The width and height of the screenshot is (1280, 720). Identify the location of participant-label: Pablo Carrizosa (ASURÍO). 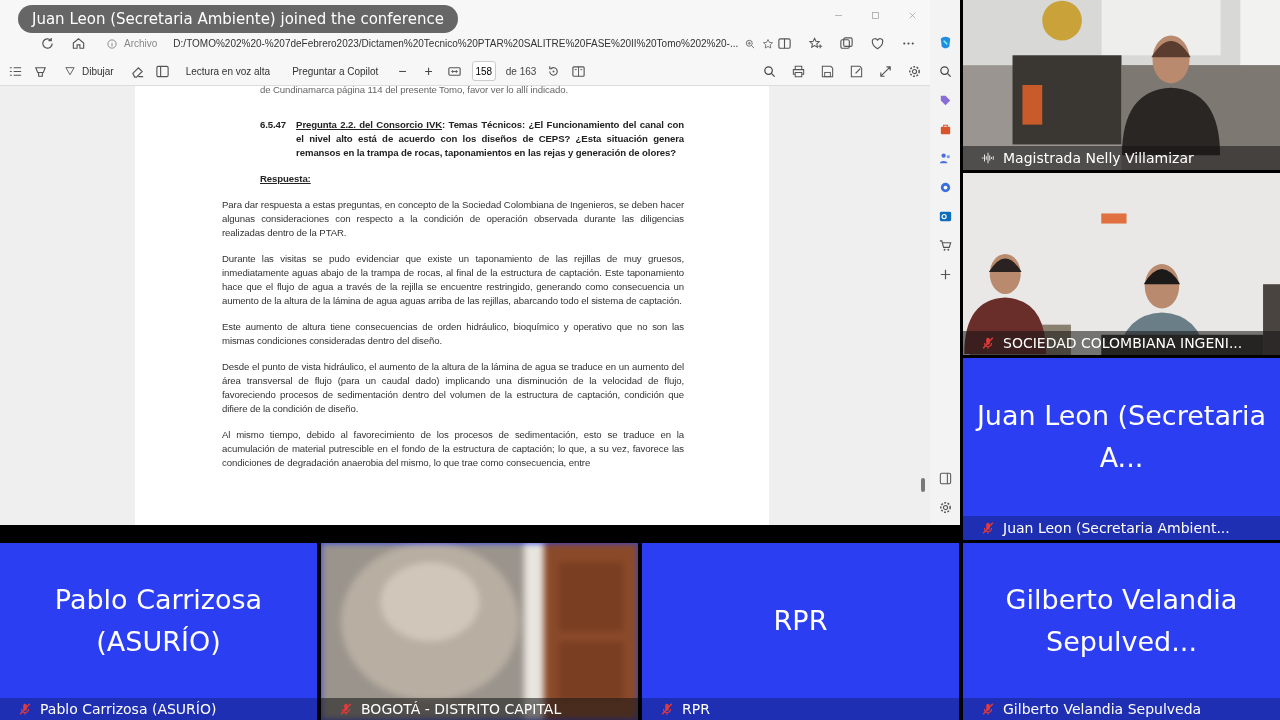
(128, 709).